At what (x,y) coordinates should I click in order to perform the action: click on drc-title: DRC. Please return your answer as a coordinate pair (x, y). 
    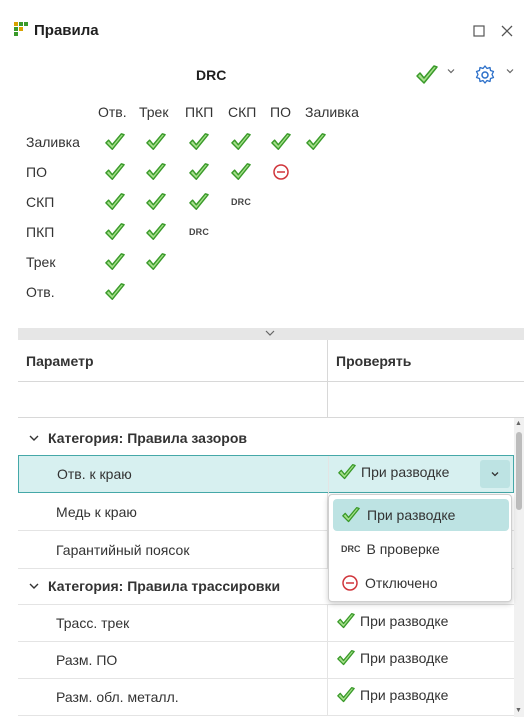
    Looking at the image, I should click on (211, 75).